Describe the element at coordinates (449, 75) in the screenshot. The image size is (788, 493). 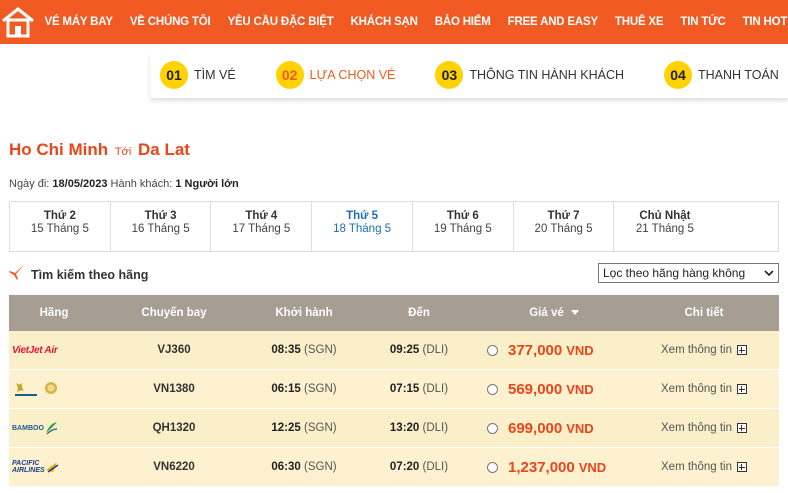
I see `step-number: 03` at that location.